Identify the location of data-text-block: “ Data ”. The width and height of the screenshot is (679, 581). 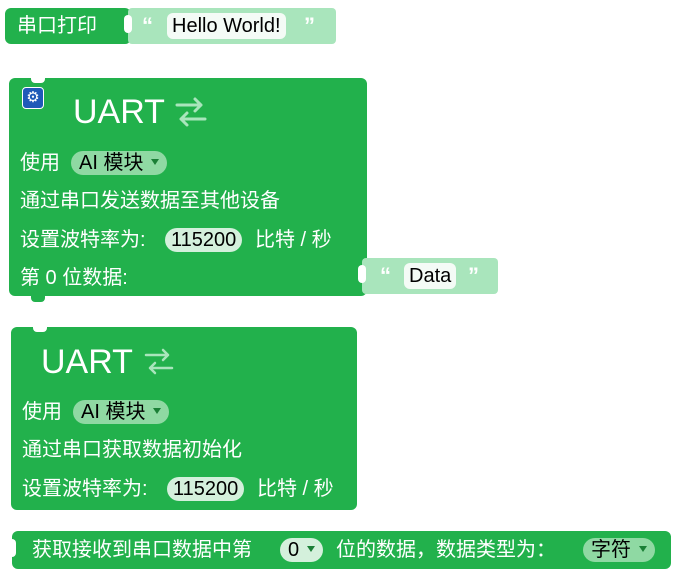
(428, 276).